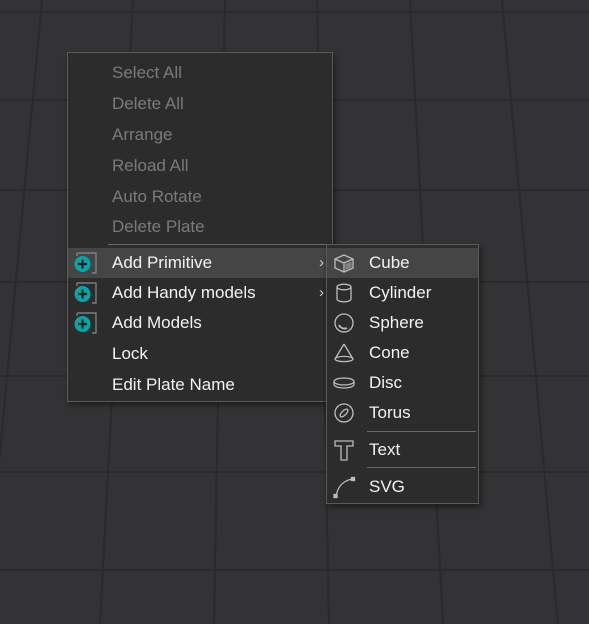 The image size is (589, 624). I want to click on submenu-item-label: Cylinder, so click(400, 292).